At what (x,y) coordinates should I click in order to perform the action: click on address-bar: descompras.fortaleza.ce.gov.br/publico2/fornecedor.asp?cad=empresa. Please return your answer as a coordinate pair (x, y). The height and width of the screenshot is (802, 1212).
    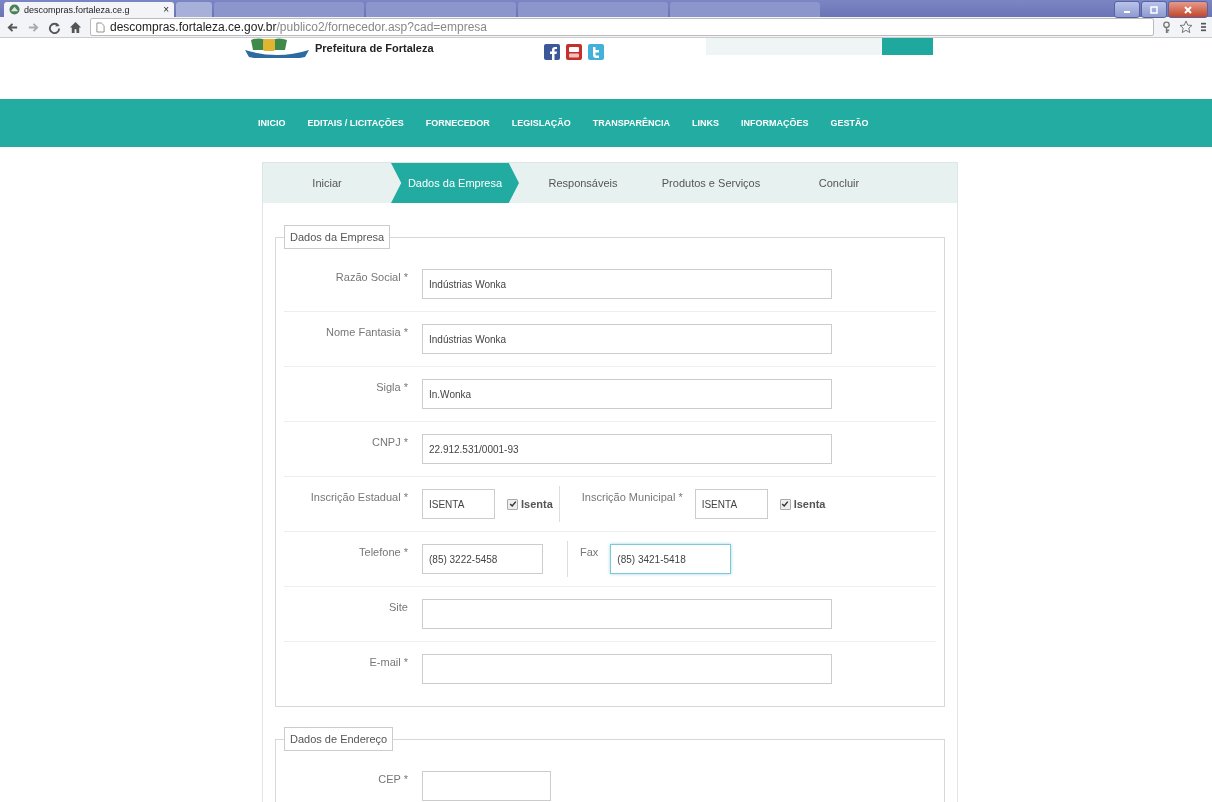
    Looking at the image, I should click on (622, 27).